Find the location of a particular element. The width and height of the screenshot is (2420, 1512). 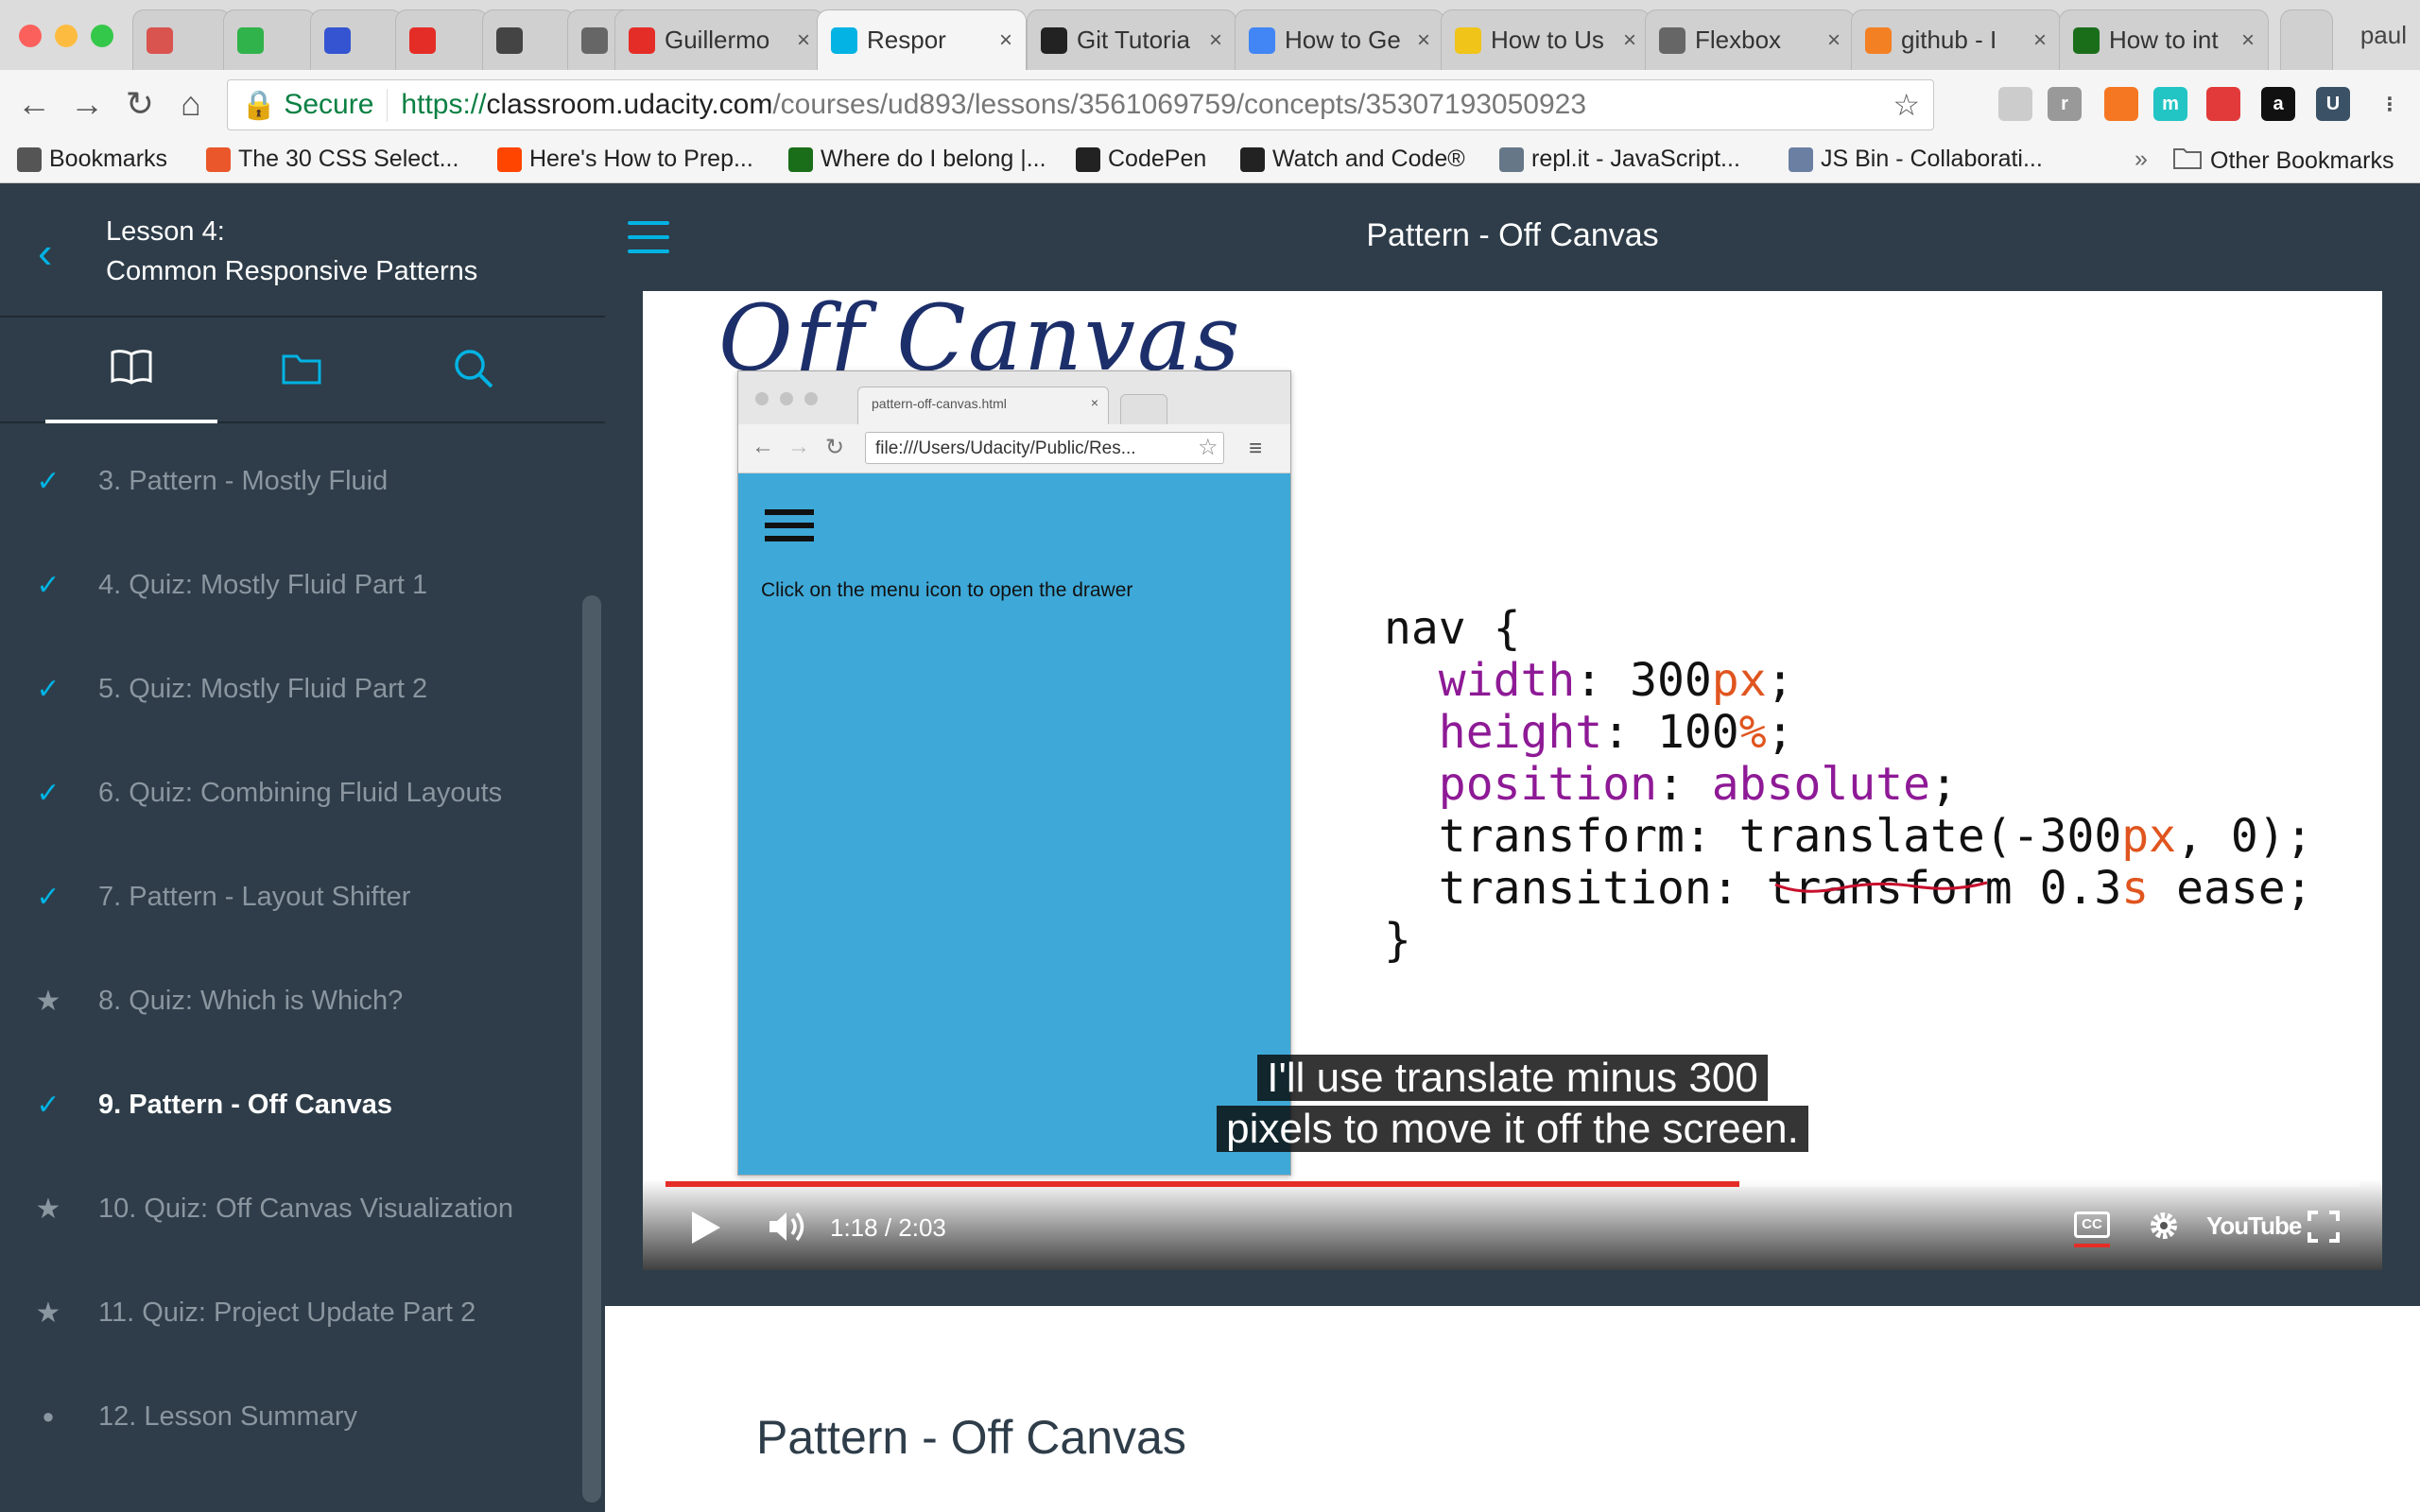

bookmark-star-icon: ☆ is located at coordinates (1907, 105).